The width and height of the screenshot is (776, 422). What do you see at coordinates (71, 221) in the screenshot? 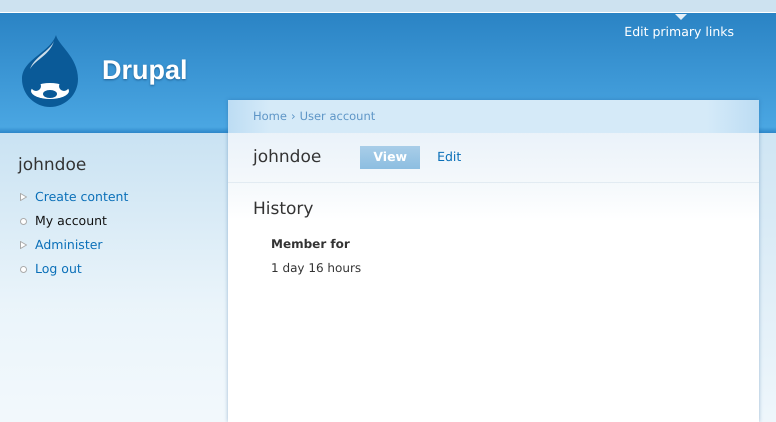
I see `menu-link: My account` at bounding box center [71, 221].